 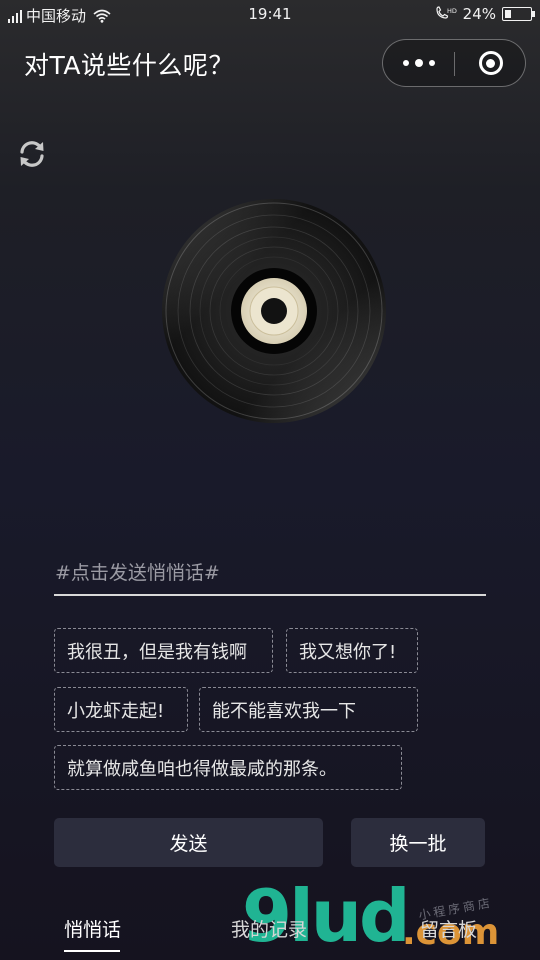 What do you see at coordinates (92, 928) in the screenshot?
I see `tab-whisper: 悄悄话` at bounding box center [92, 928].